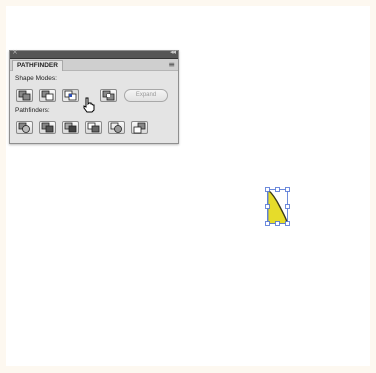 This screenshot has width=376, height=373. I want to click on pathfinders-label: Pathfinders:, so click(32, 110).